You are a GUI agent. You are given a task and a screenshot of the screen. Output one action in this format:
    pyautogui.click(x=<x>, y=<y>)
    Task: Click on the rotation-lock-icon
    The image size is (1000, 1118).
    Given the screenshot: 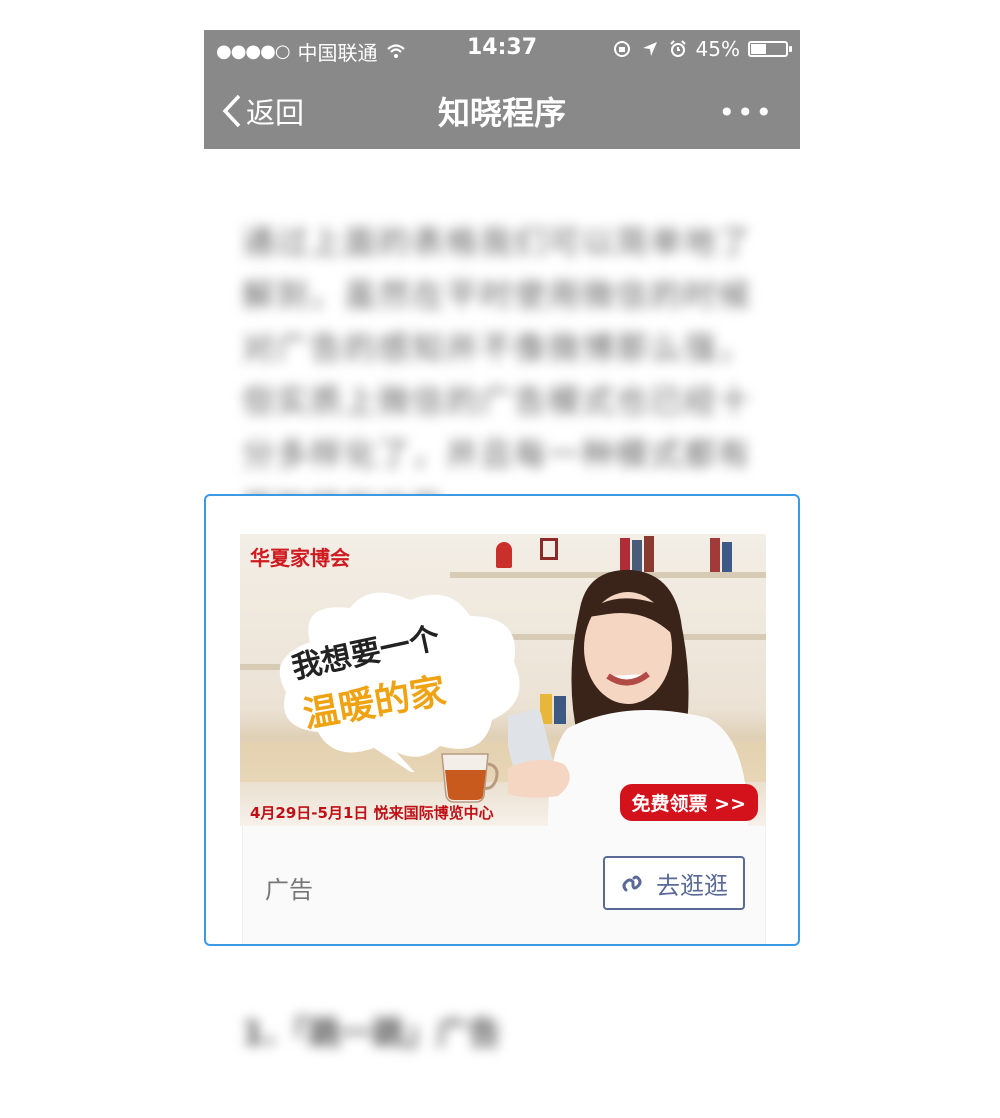 What is the action you would take?
    pyautogui.click(x=621, y=49)
    